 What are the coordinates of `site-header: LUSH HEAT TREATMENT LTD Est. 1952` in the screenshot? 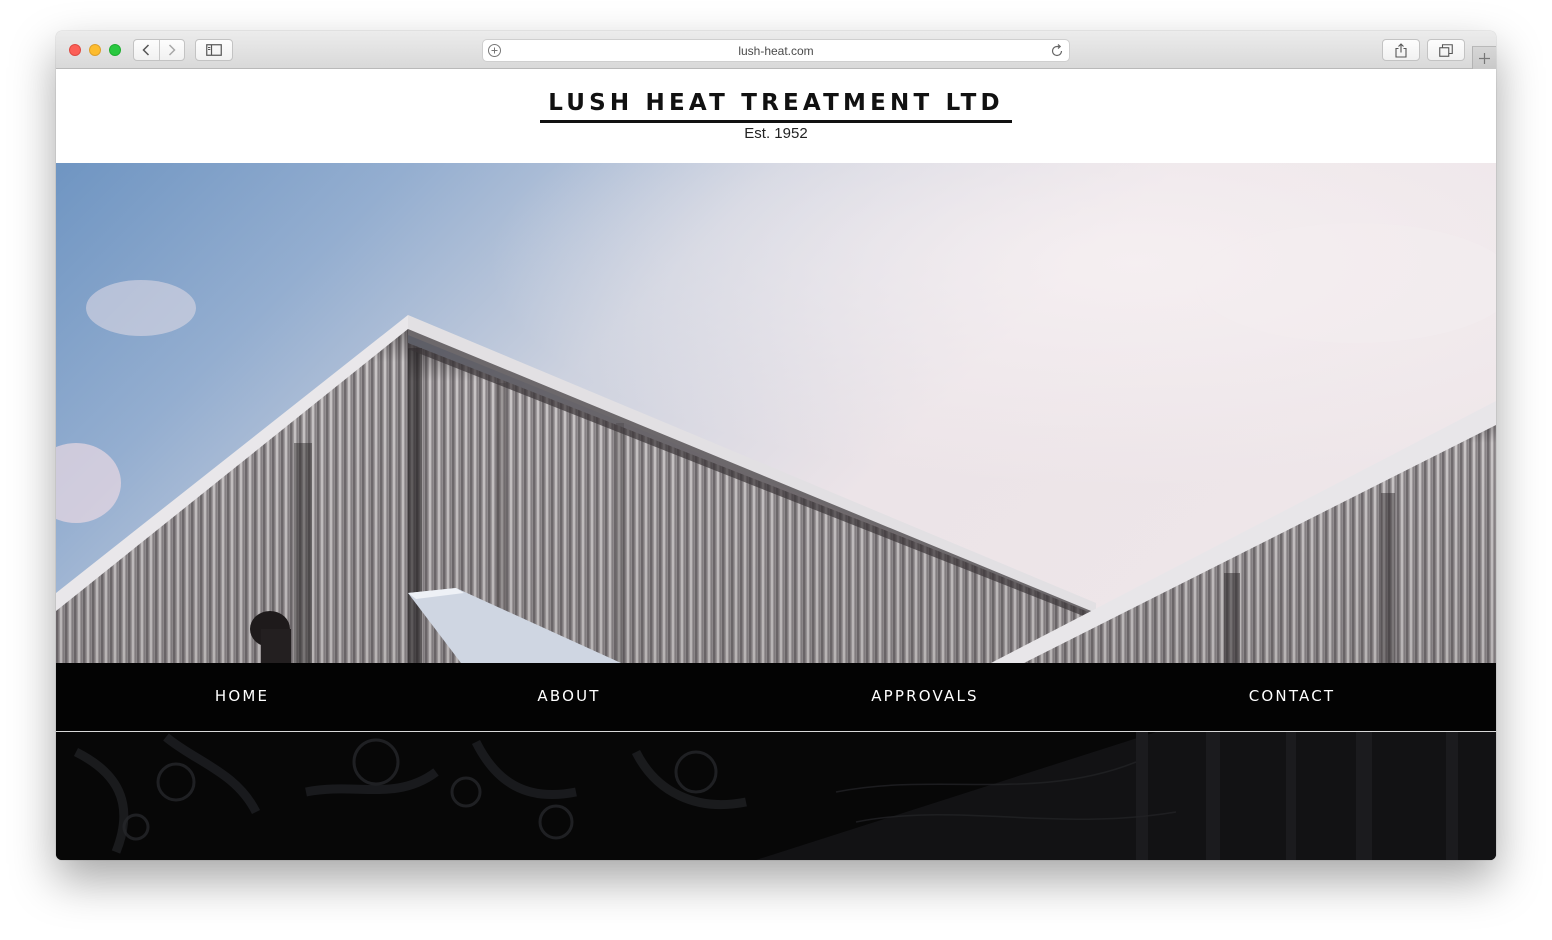 It's located at (776, 116).